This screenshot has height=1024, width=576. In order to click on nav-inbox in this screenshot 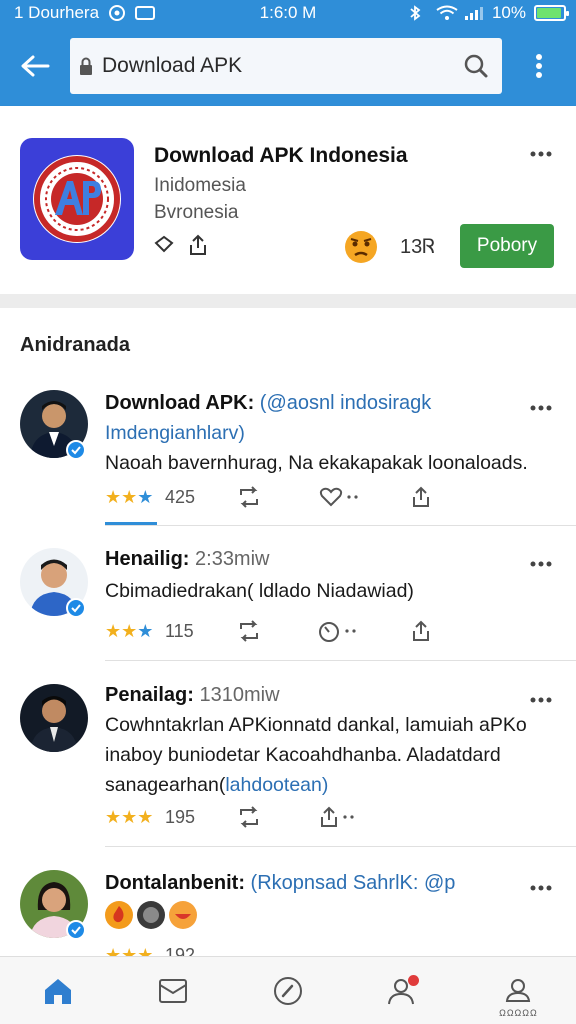, I will do `click(172, 990)`.